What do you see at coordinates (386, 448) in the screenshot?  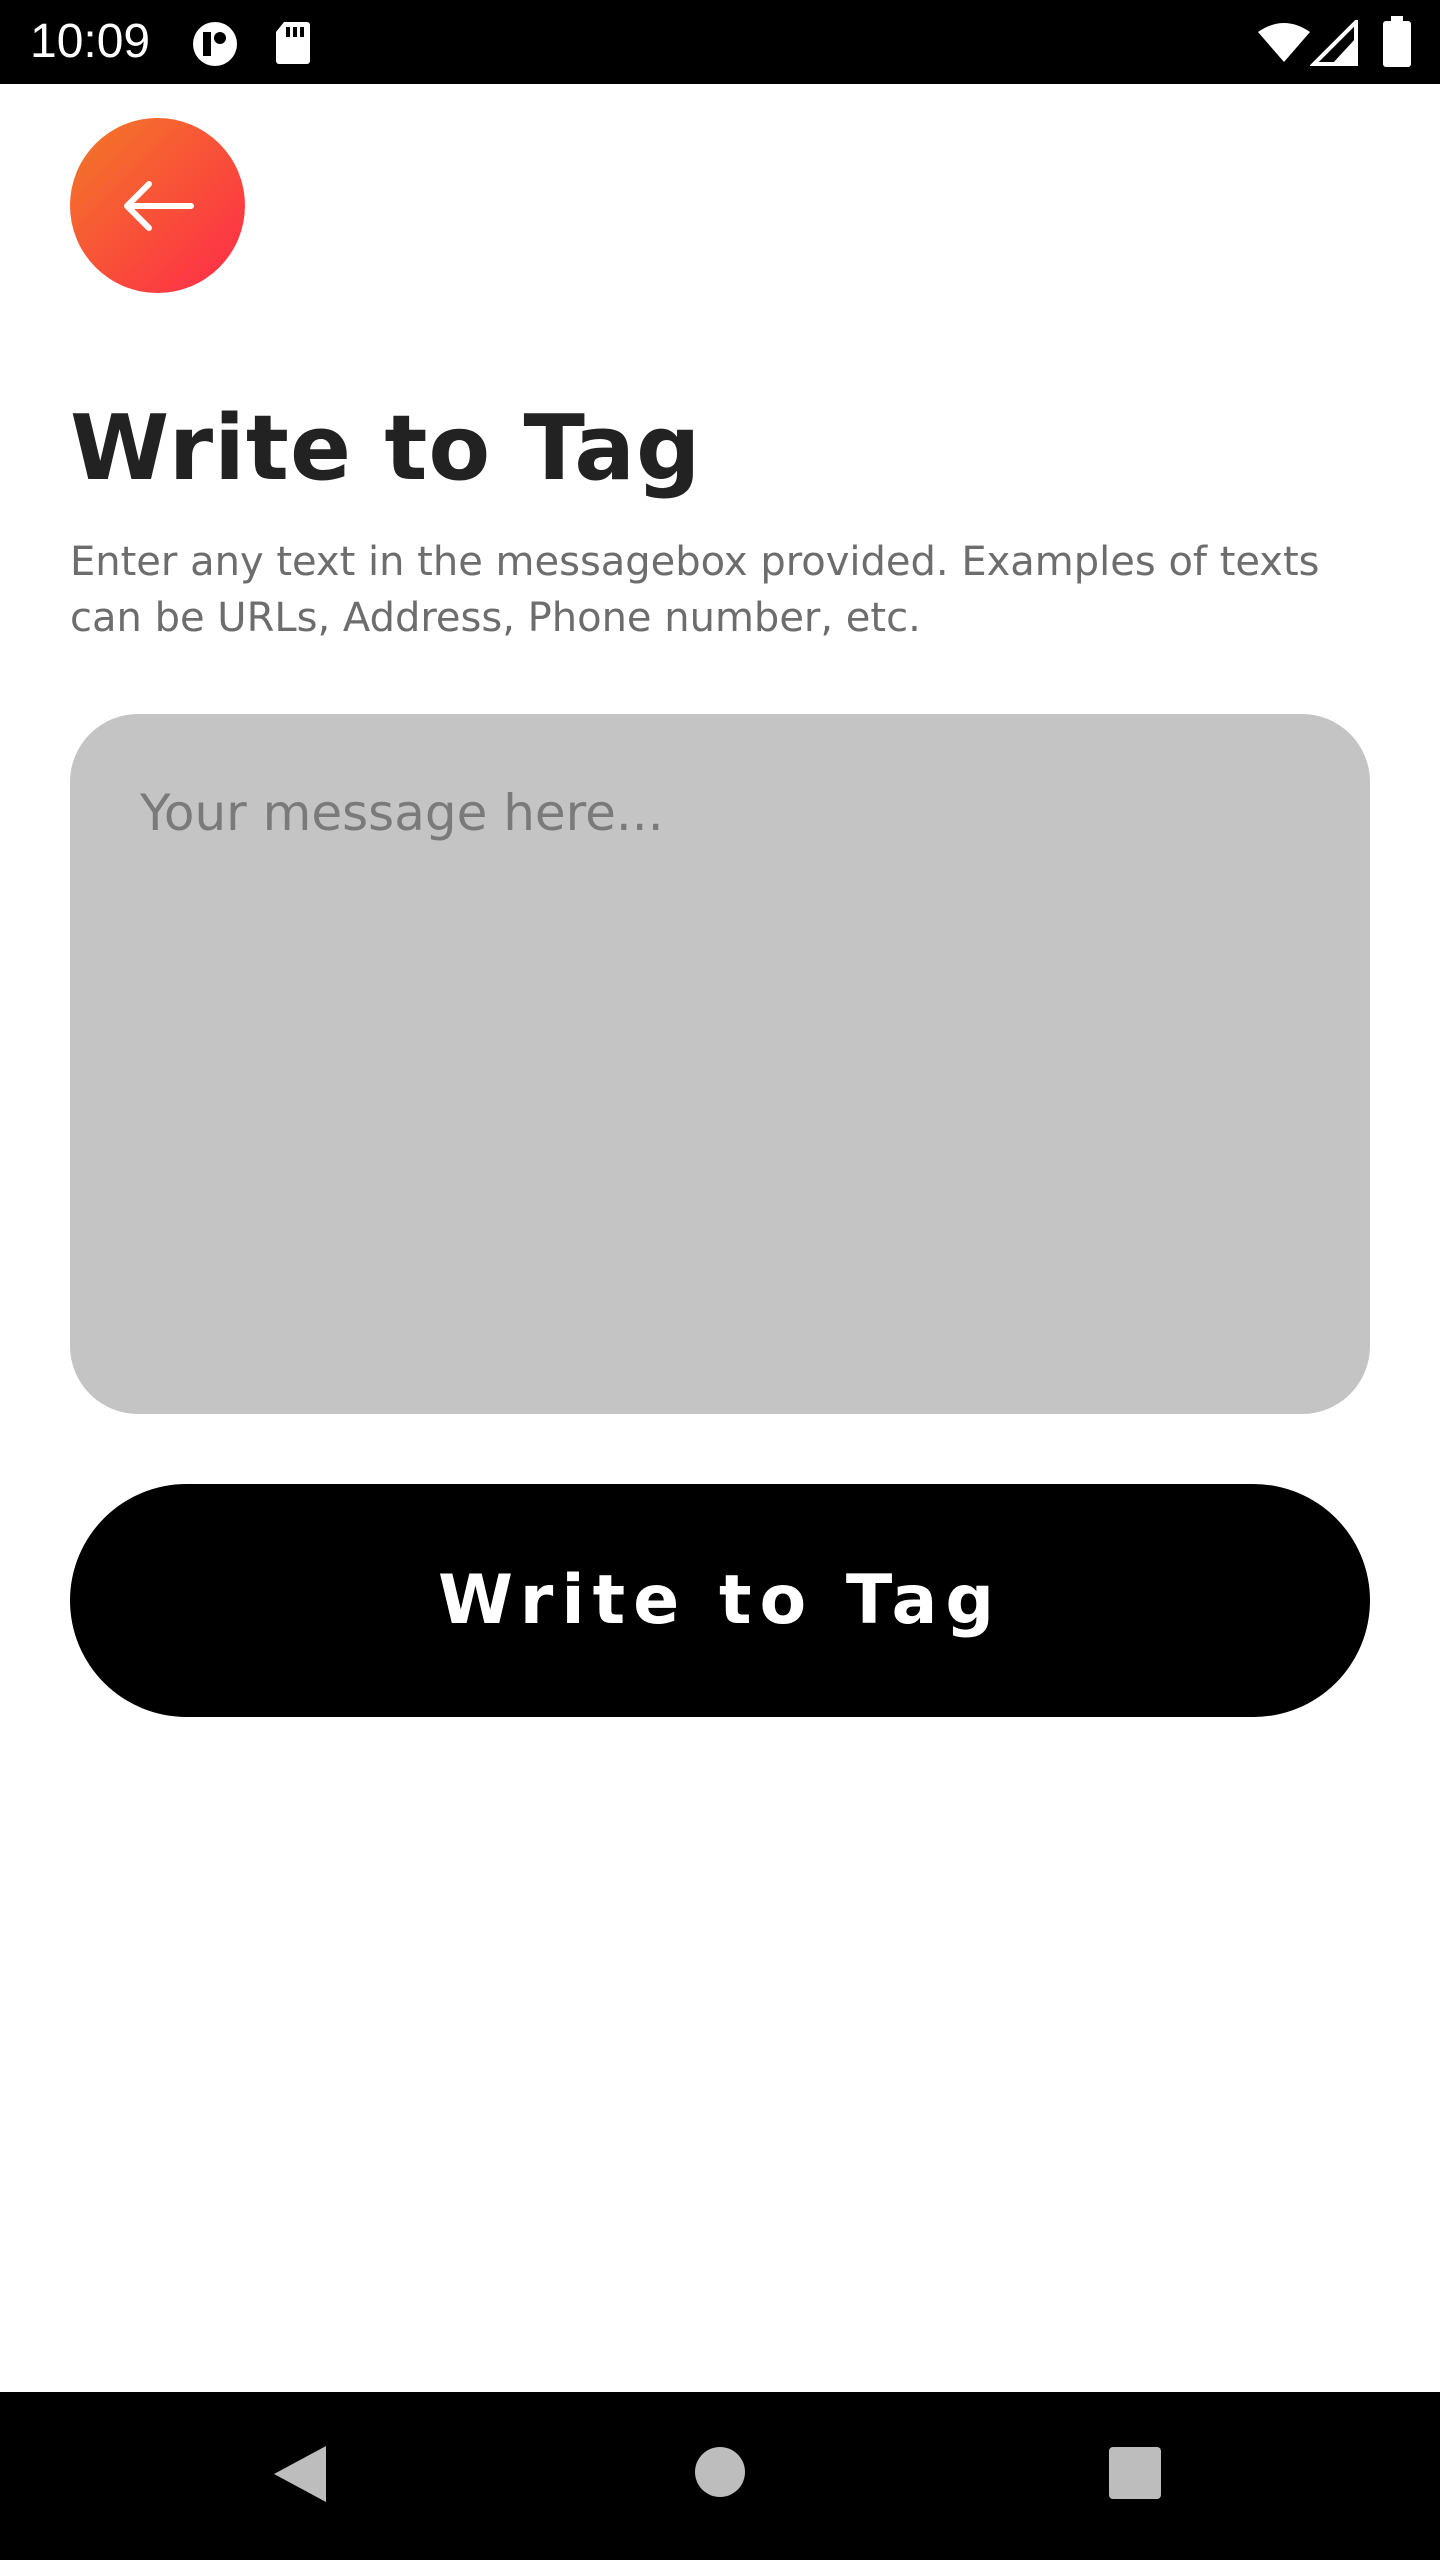 I see `page-title: Write to Tag` at bounding box center [386, 448].